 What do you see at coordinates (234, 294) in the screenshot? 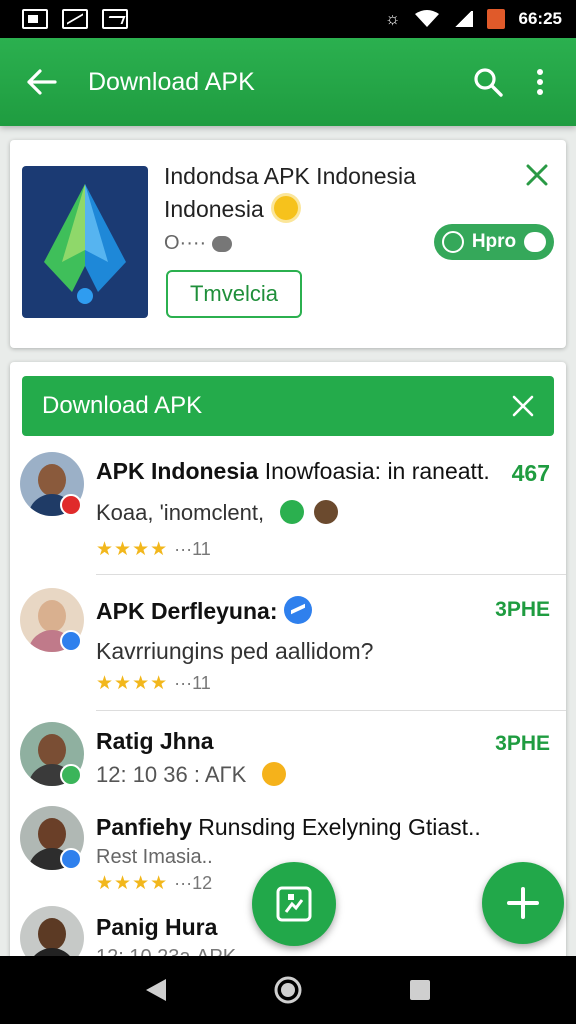
I see `install-button: Tmvelcia` at bounding box center [234, 294].